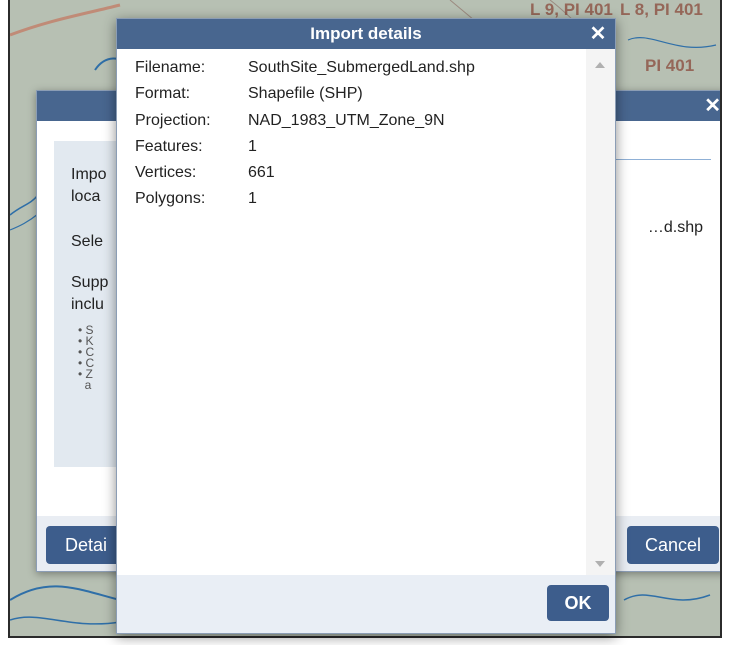  What do you see at coordinates (261, 172) in the screenshot?
I see `detail-value: 661` at bounding box center [261, 172].